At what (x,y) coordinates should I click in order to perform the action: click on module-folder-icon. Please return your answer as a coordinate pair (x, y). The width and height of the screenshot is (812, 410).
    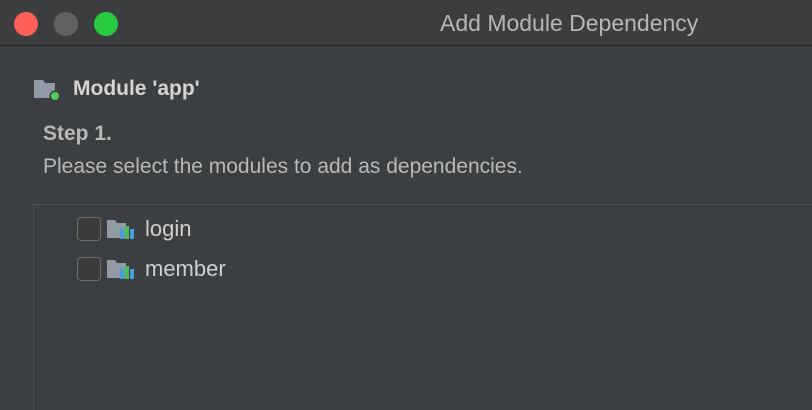
    Looking at the image, I should click on (49, 89).